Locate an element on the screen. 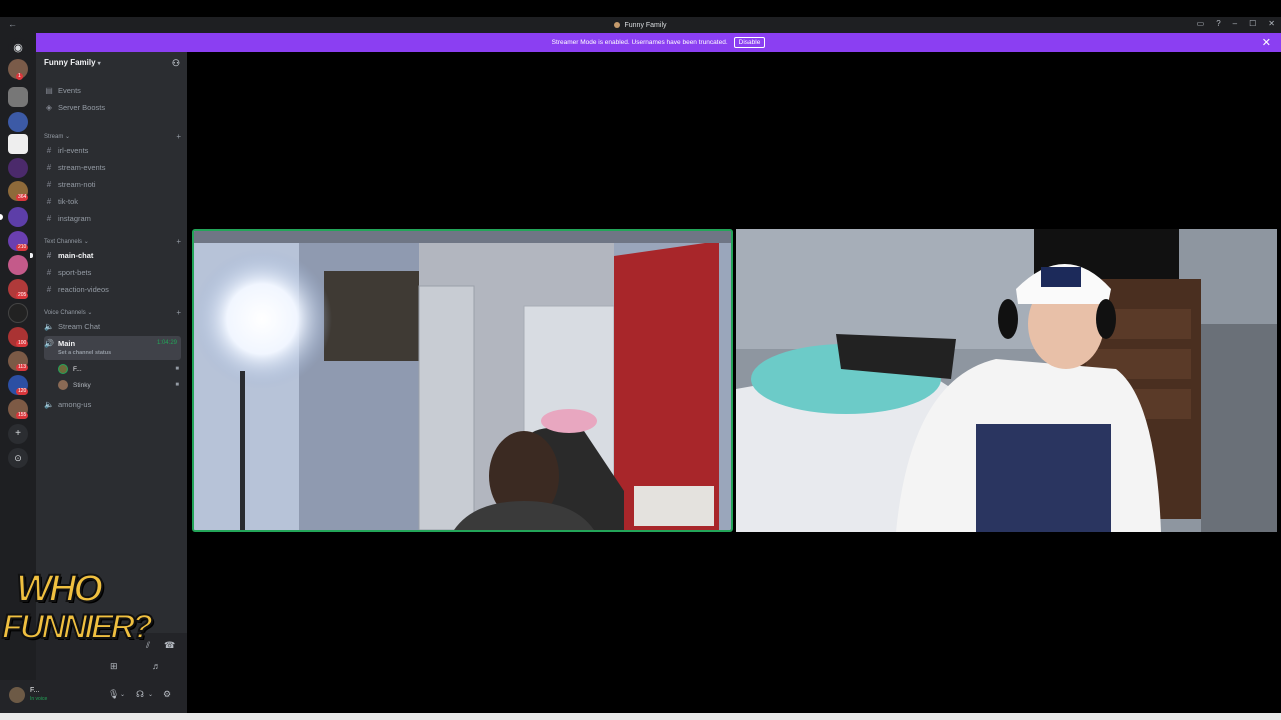 The height and width of the screenshot is (720, 1281). boost-icon: ◈ is located at coordinates (49, 107).